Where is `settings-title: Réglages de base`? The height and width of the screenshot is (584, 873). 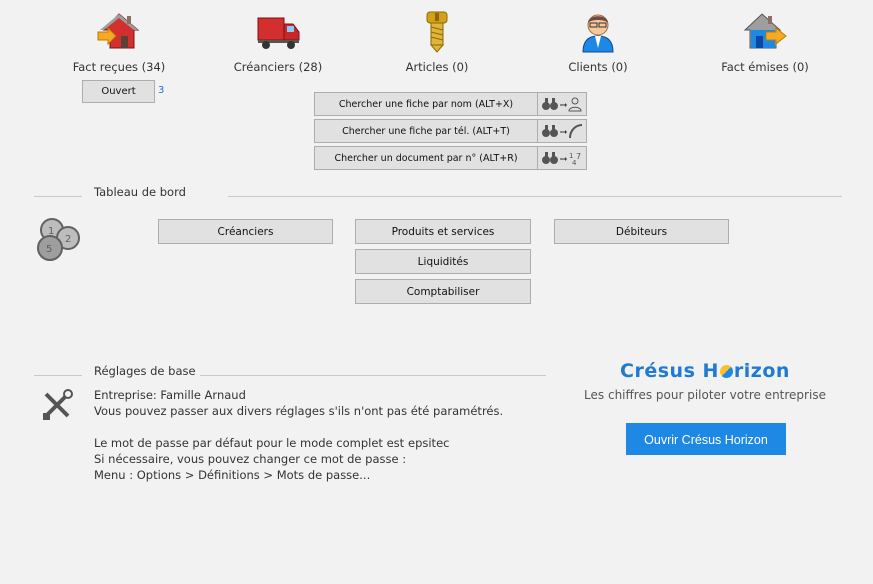
settings-title: Réglages de base is located at coordinates (145, 371).